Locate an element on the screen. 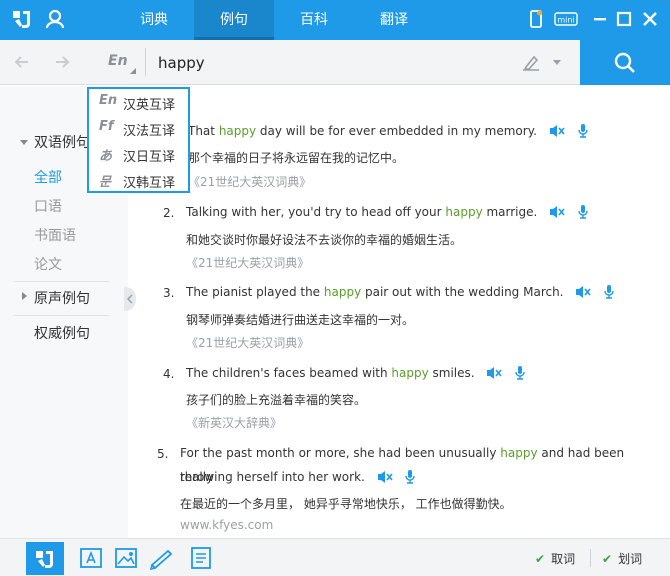 This screenshot has width=670, height=576. search-bar: En is located at coordinates (335, 62).